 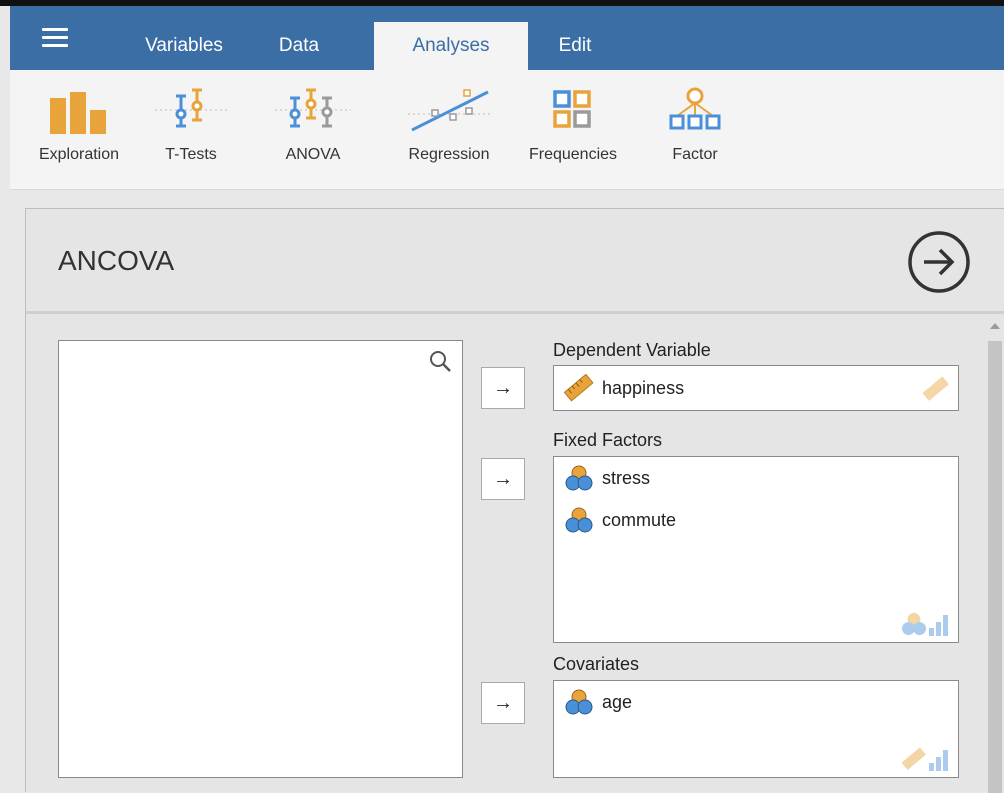 I want to click on fixed-factors-box: stress commute, so click(x=756, y=549).